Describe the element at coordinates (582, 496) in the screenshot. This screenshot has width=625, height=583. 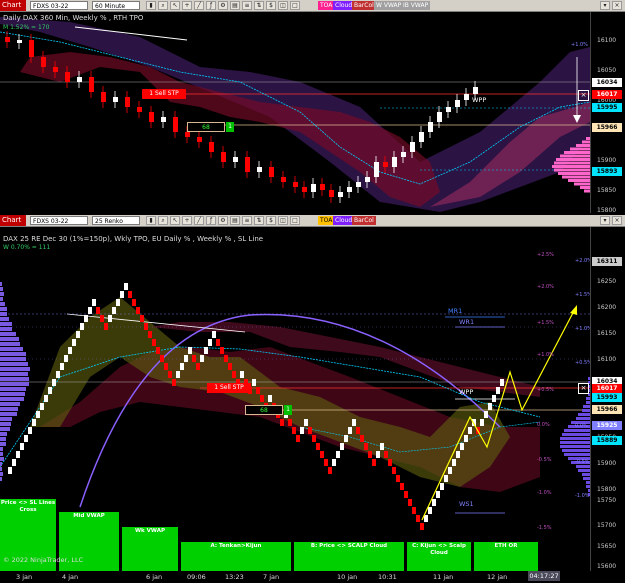
I see `pct-label-right: -1.0%` at that location.